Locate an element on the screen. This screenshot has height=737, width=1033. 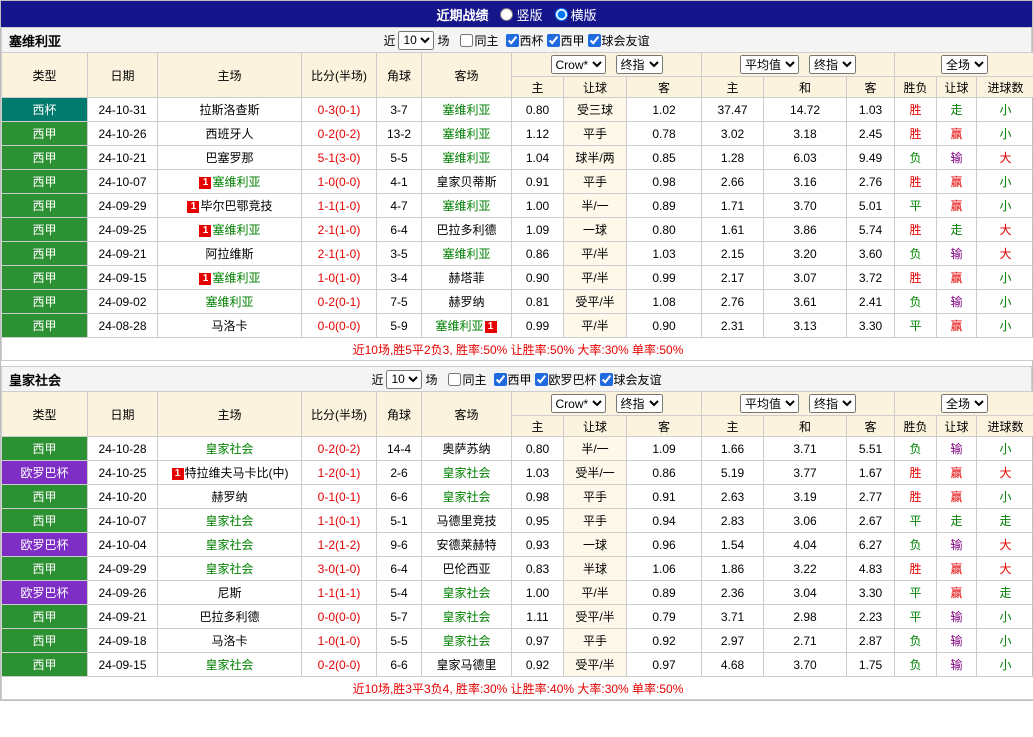
layout-option-horizontal: 横版 is located at coordinates (575, 14).